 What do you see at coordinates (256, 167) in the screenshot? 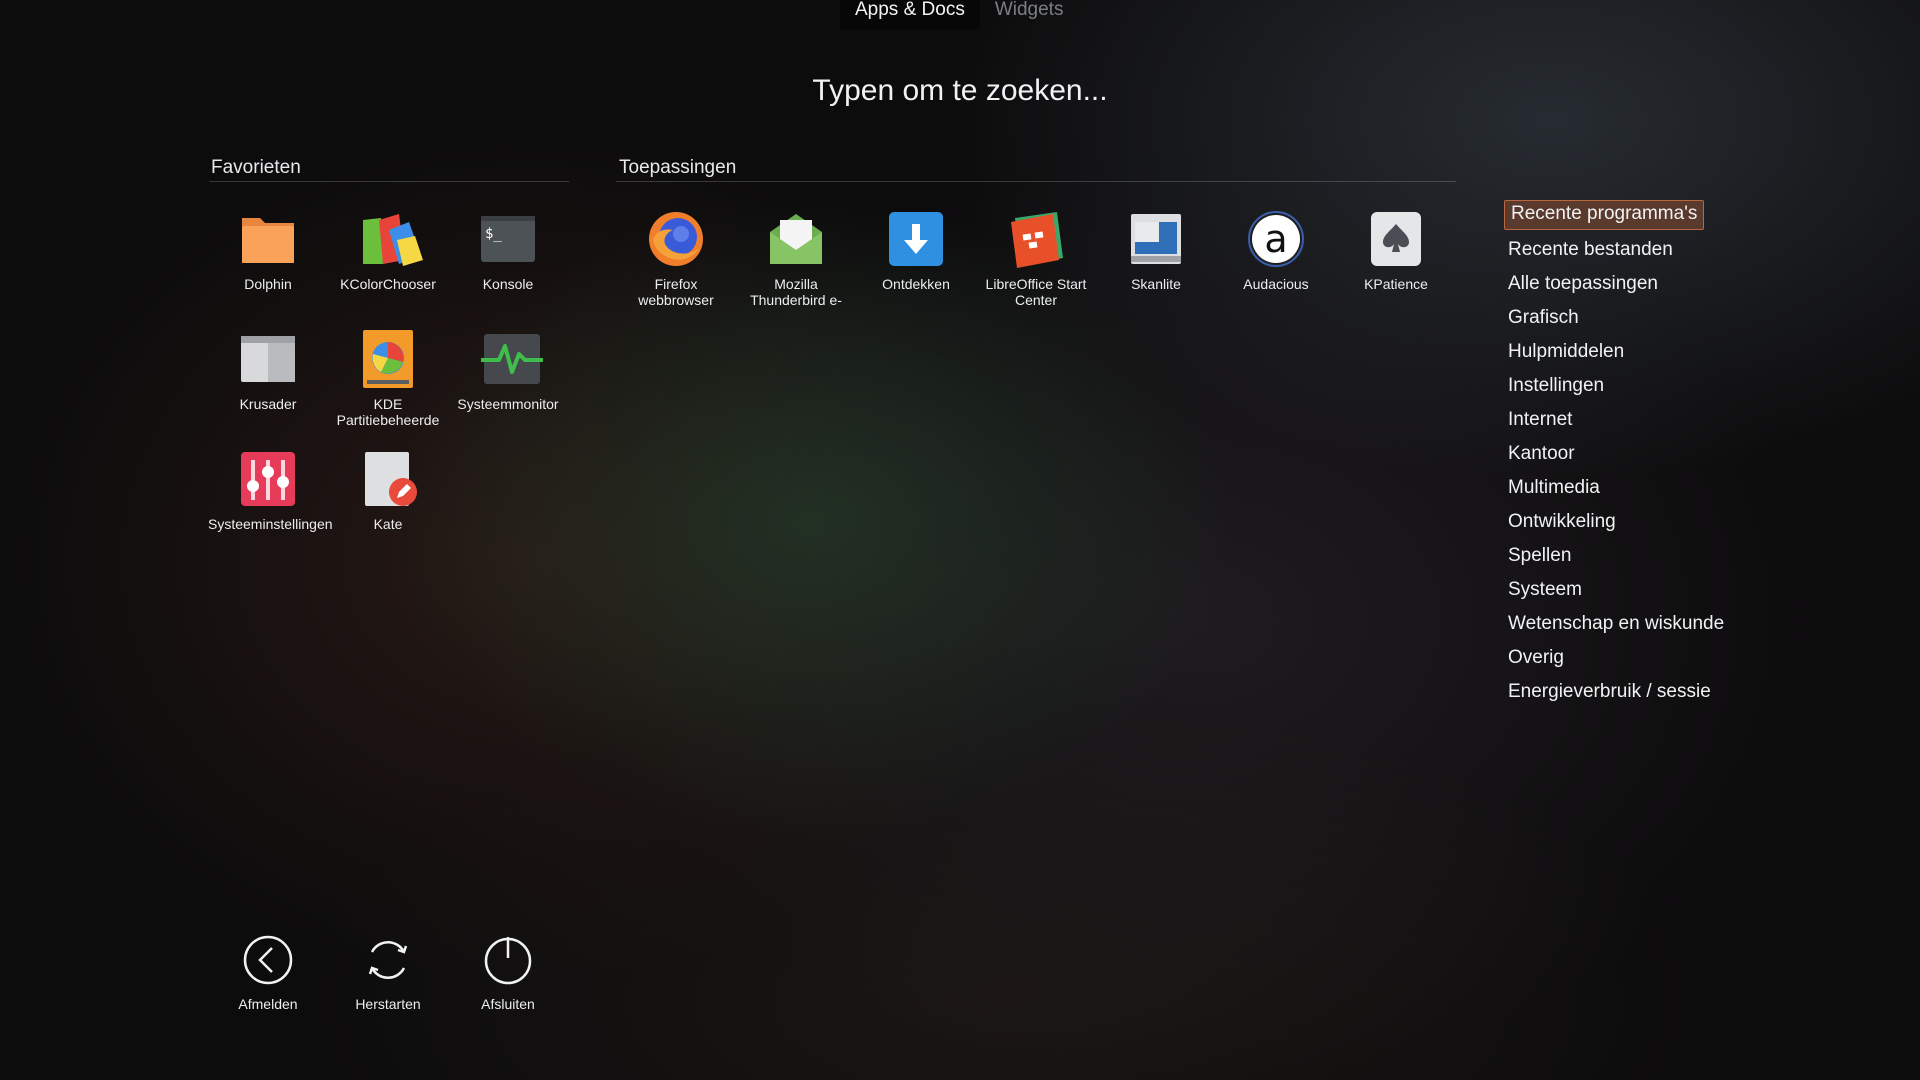
I see `favorites-title: Favorieten` at bounding box center [256, 167].